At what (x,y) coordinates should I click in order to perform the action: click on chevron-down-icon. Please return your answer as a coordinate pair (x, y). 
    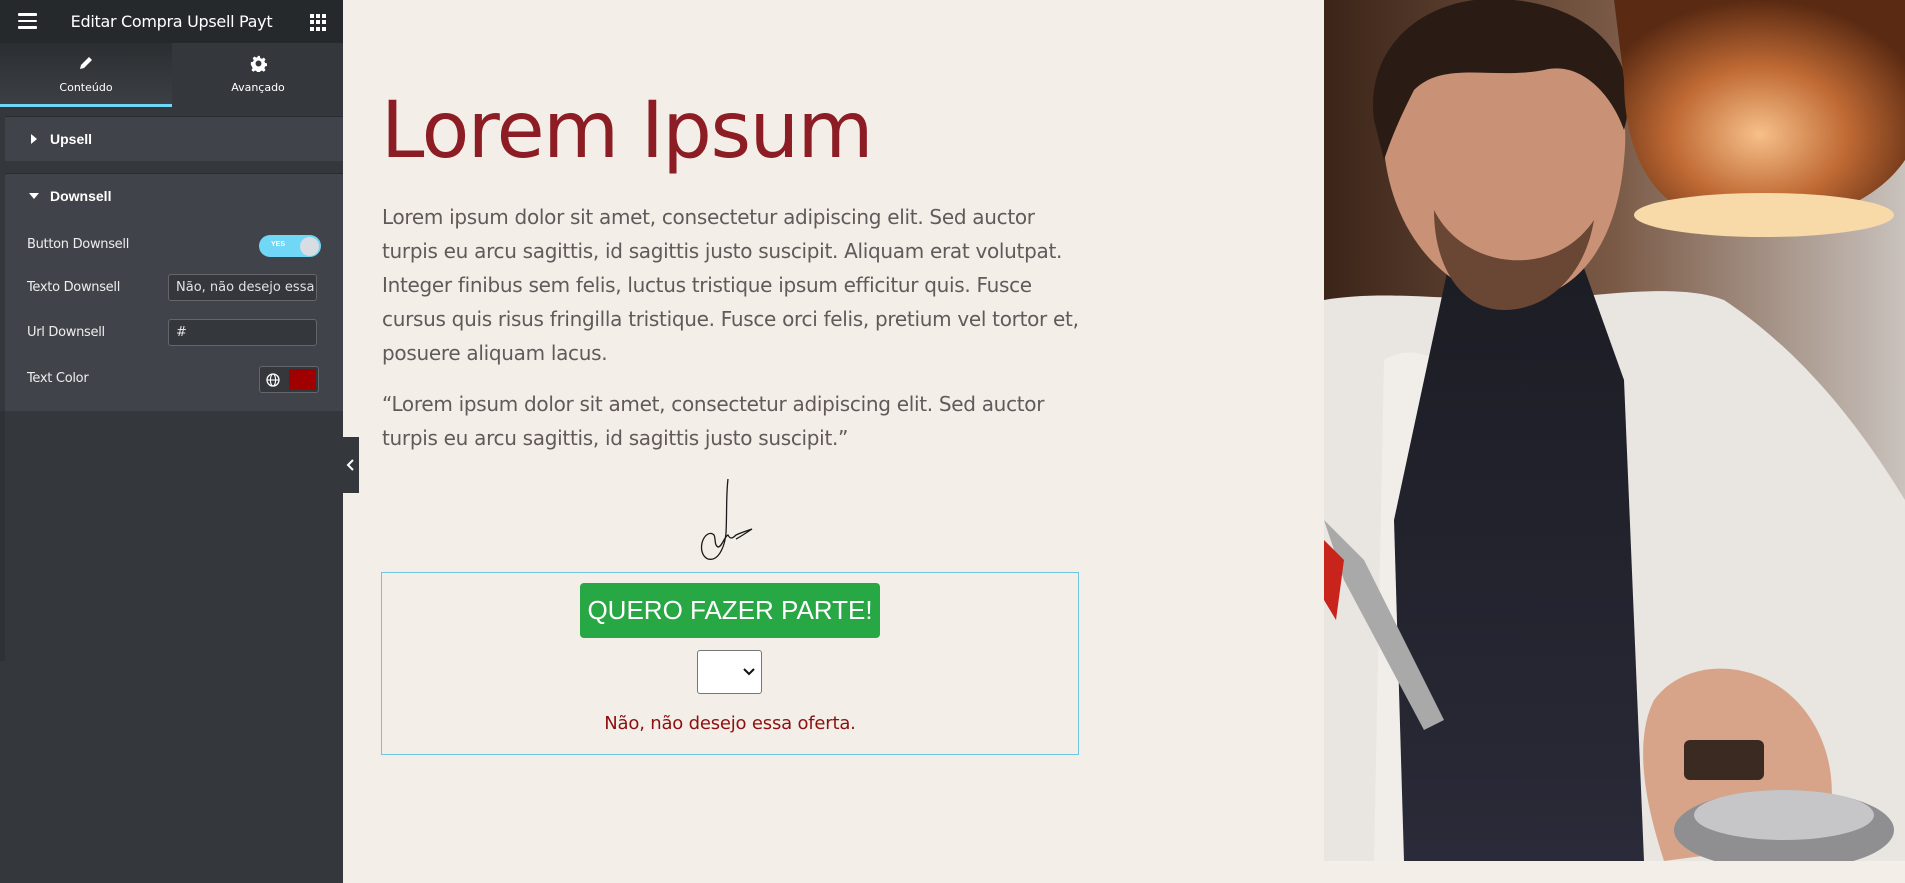
    Looking at the image, I should click on (749, 672).